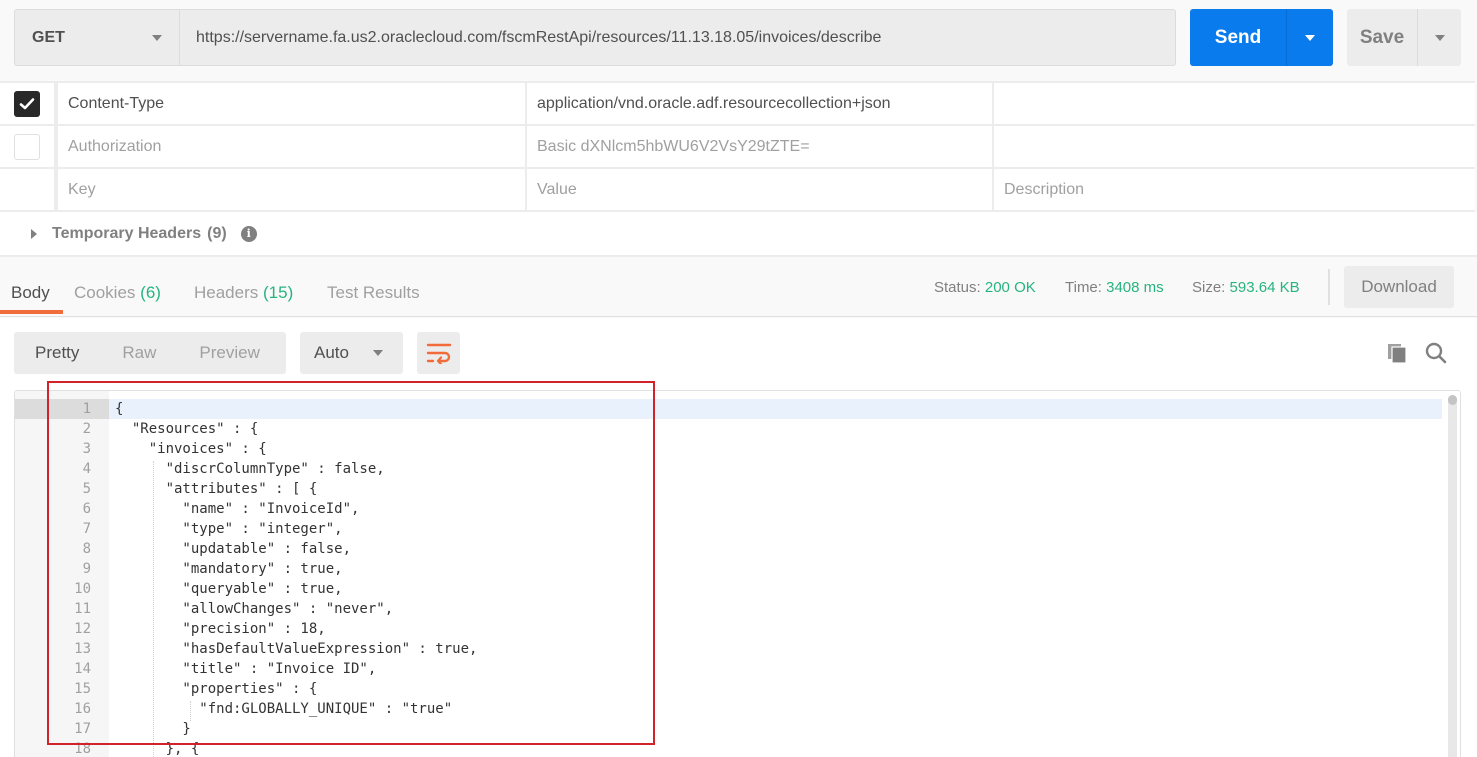  I want to click on line-number: 12, so click(82, 629).